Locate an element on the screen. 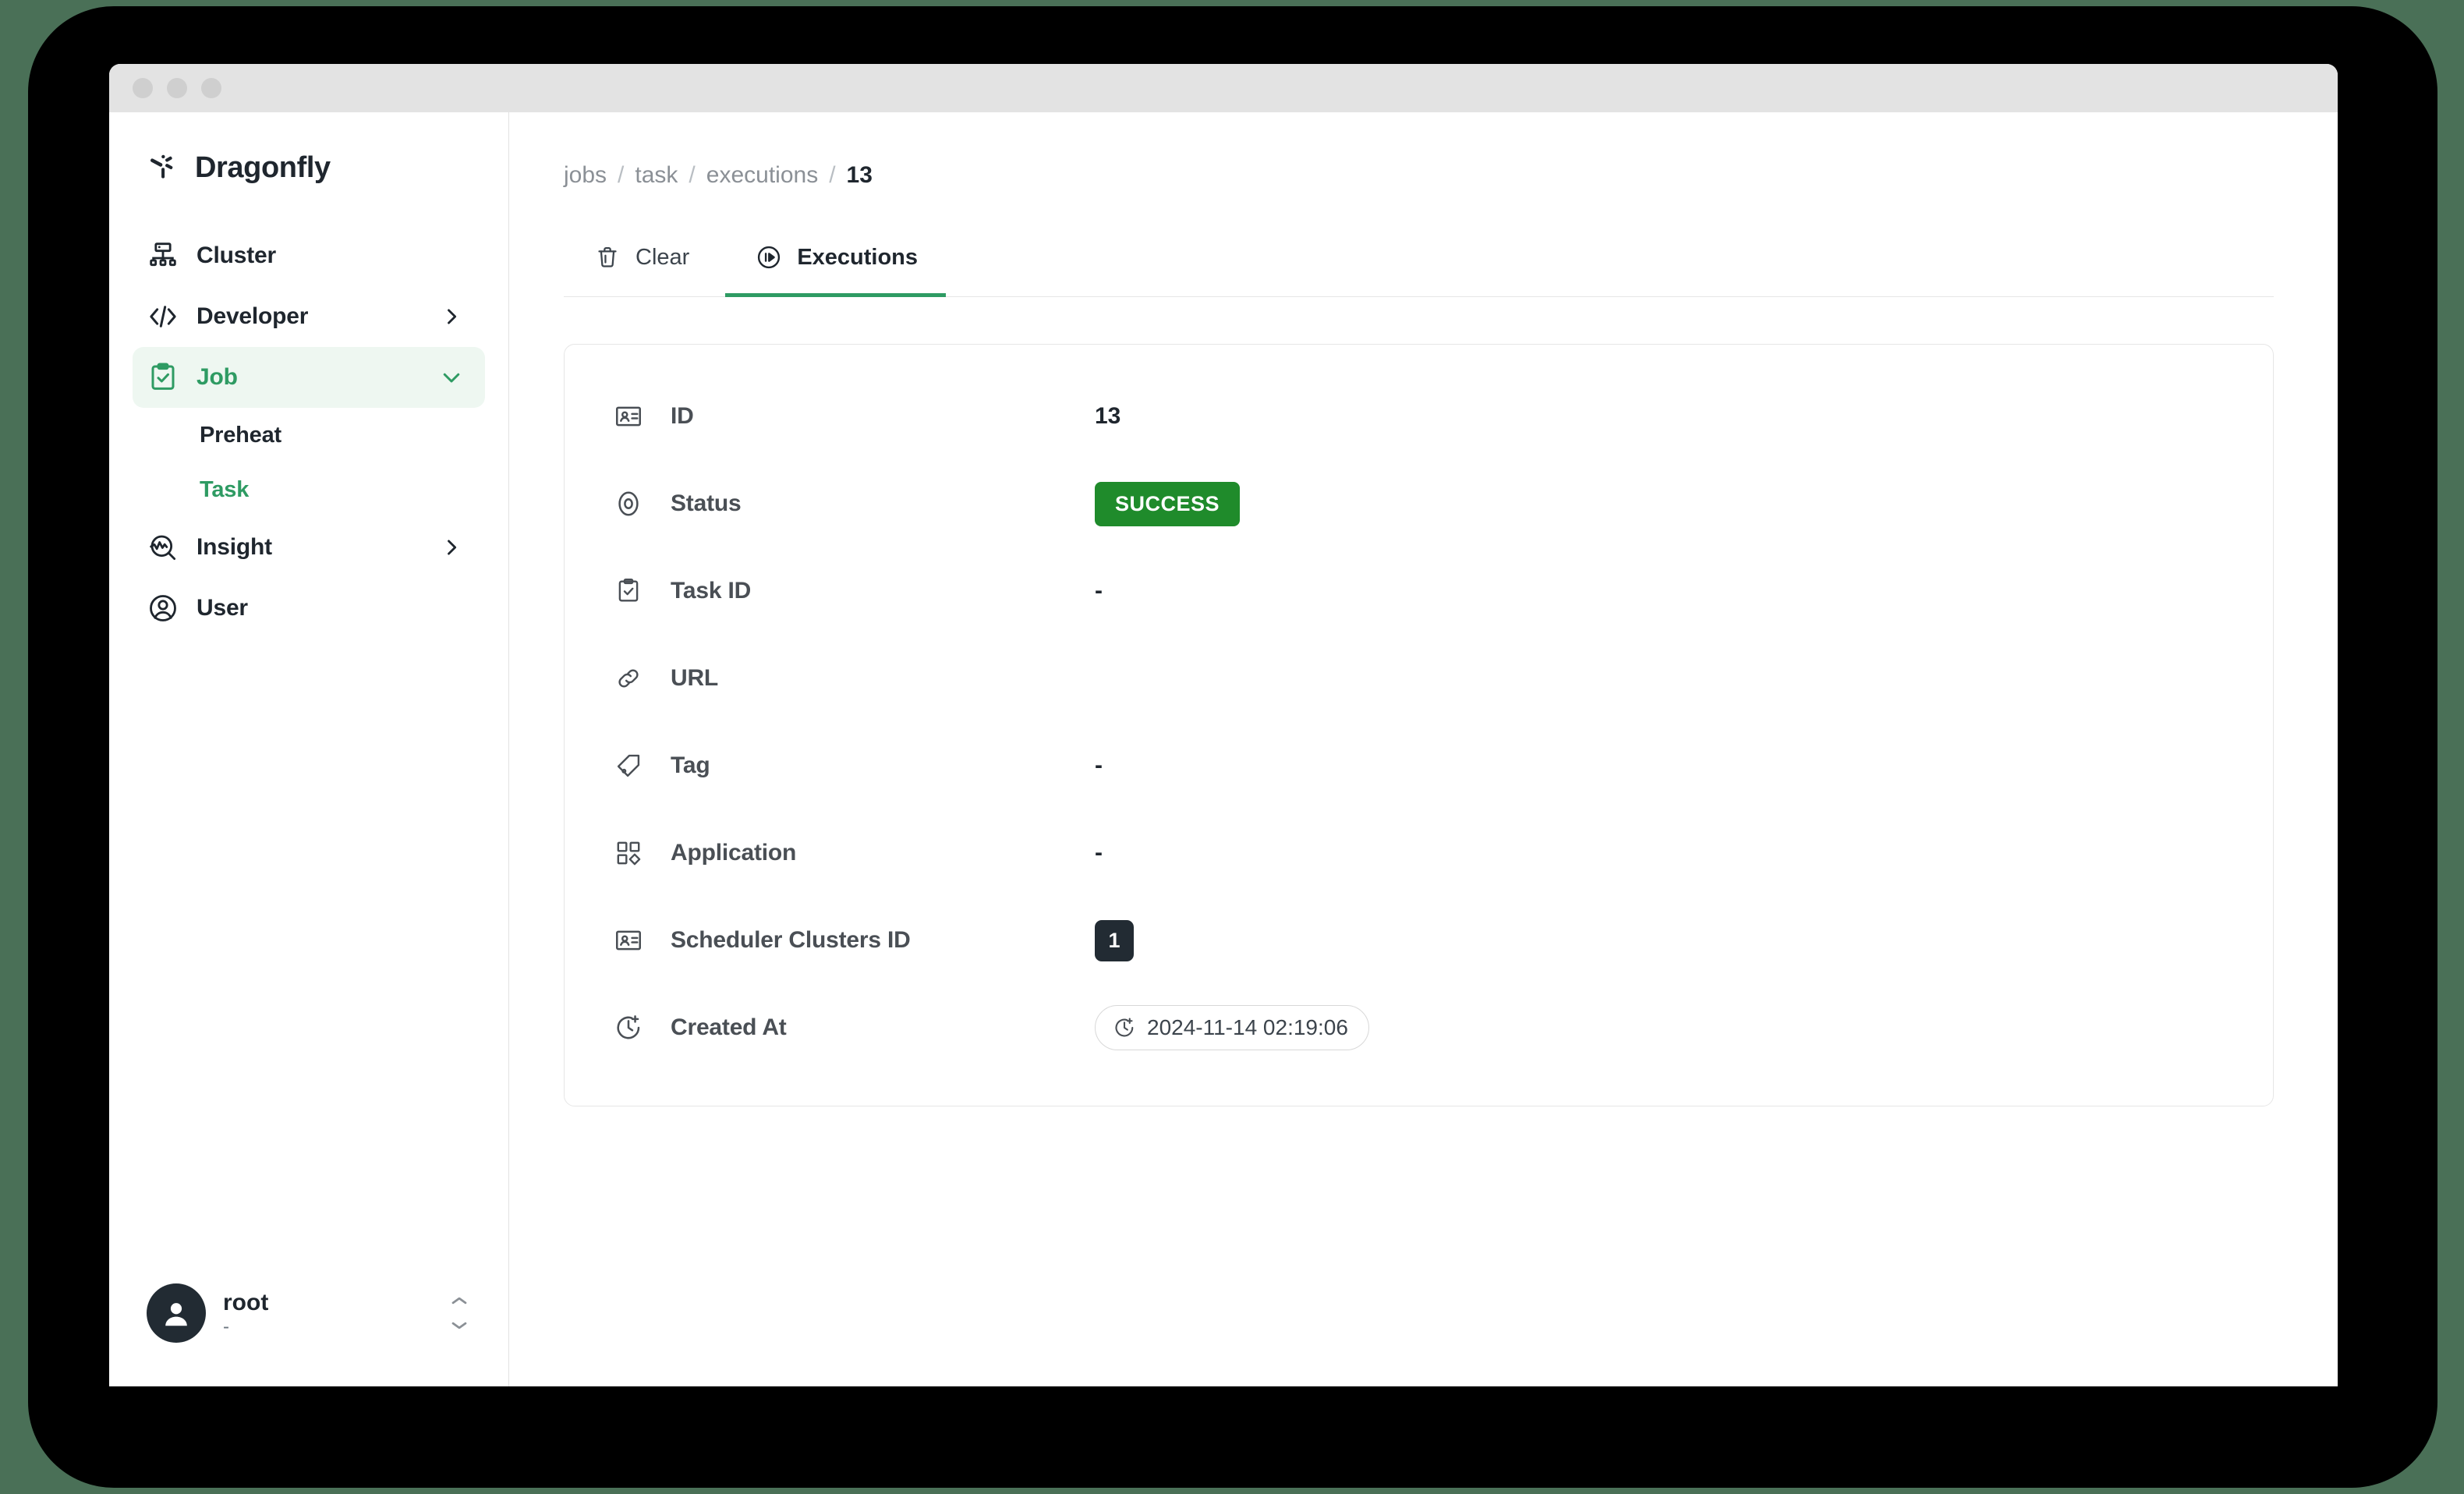 Image resolution: width=2464 pixels, height=1494 pixels. tab-label: Clear is located at coordinates (663, 257).